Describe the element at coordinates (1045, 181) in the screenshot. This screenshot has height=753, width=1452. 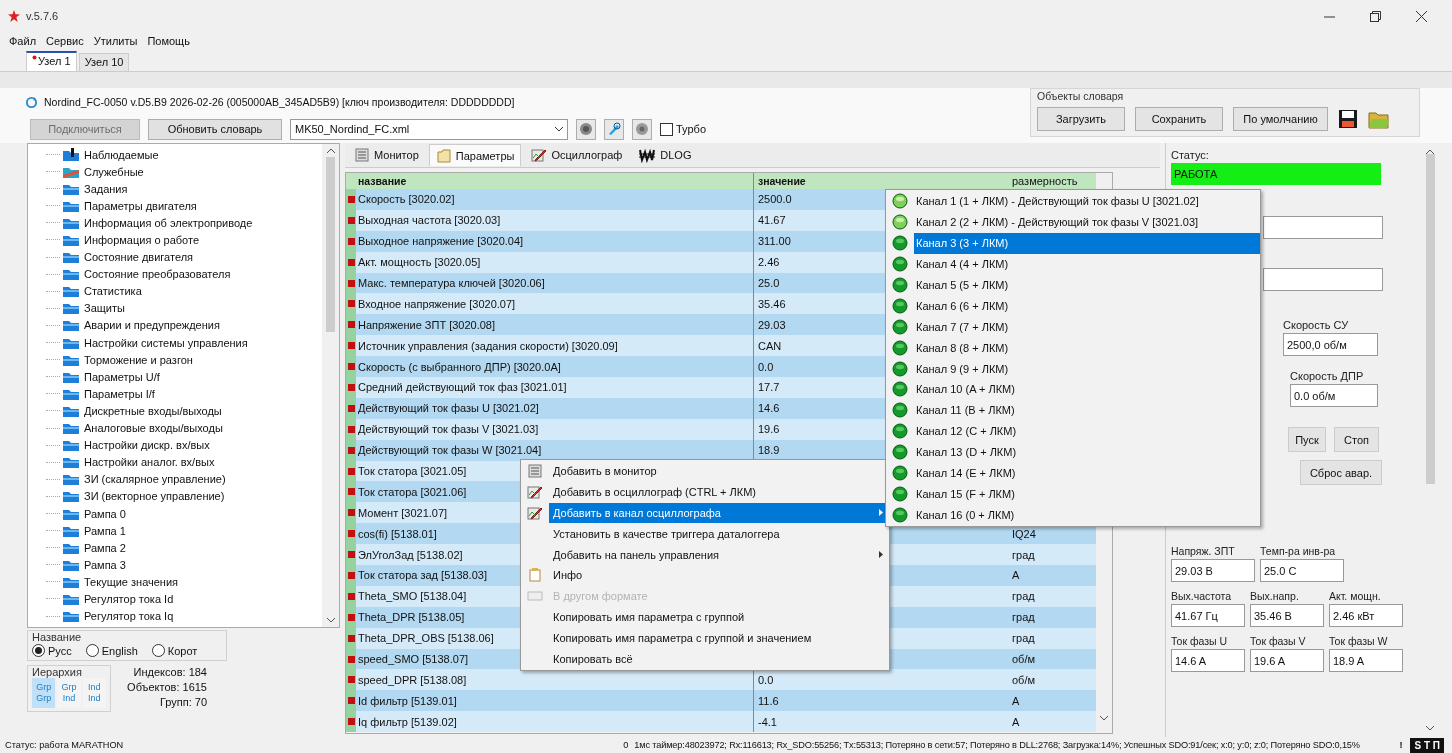
I see `column-header: размерность` at that location.